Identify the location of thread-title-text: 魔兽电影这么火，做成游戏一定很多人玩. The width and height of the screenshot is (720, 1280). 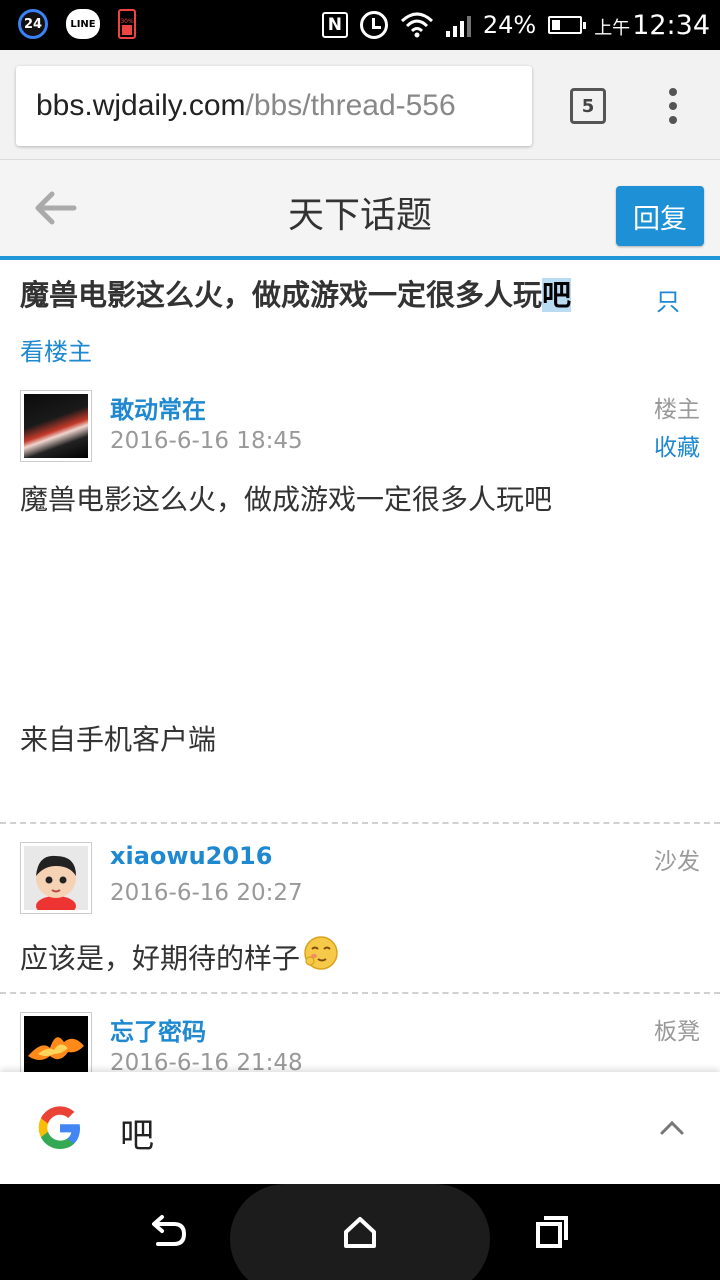
(281, 295).